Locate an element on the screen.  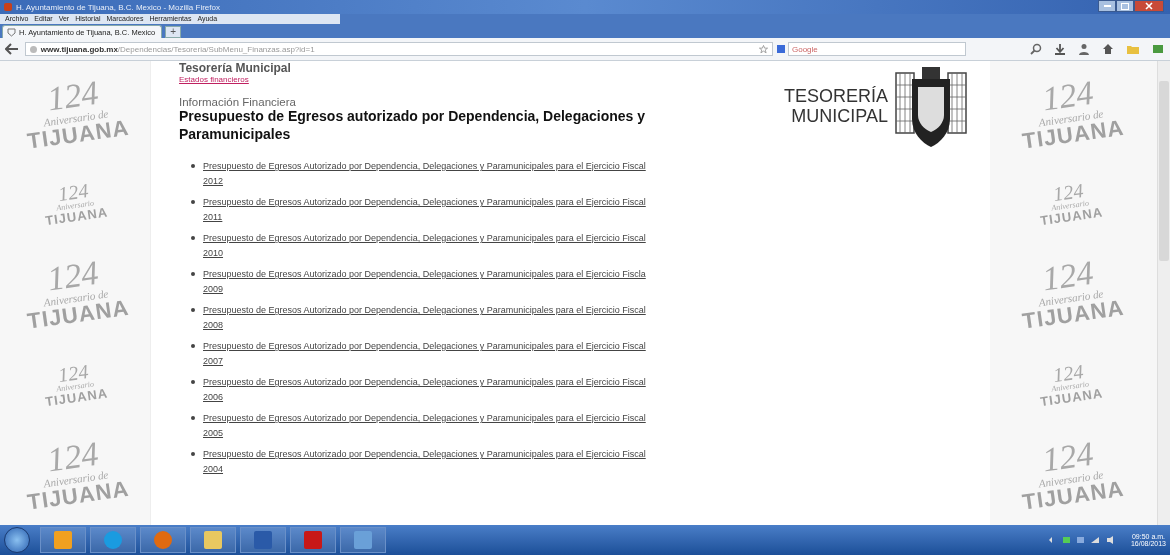
document-link: Presupuesto de Egresos Autorizado por Dependencia, Delegaciones y Paramunicipales para el Ejercicio Fiscal 2005 is located at coordinates (432, 426).